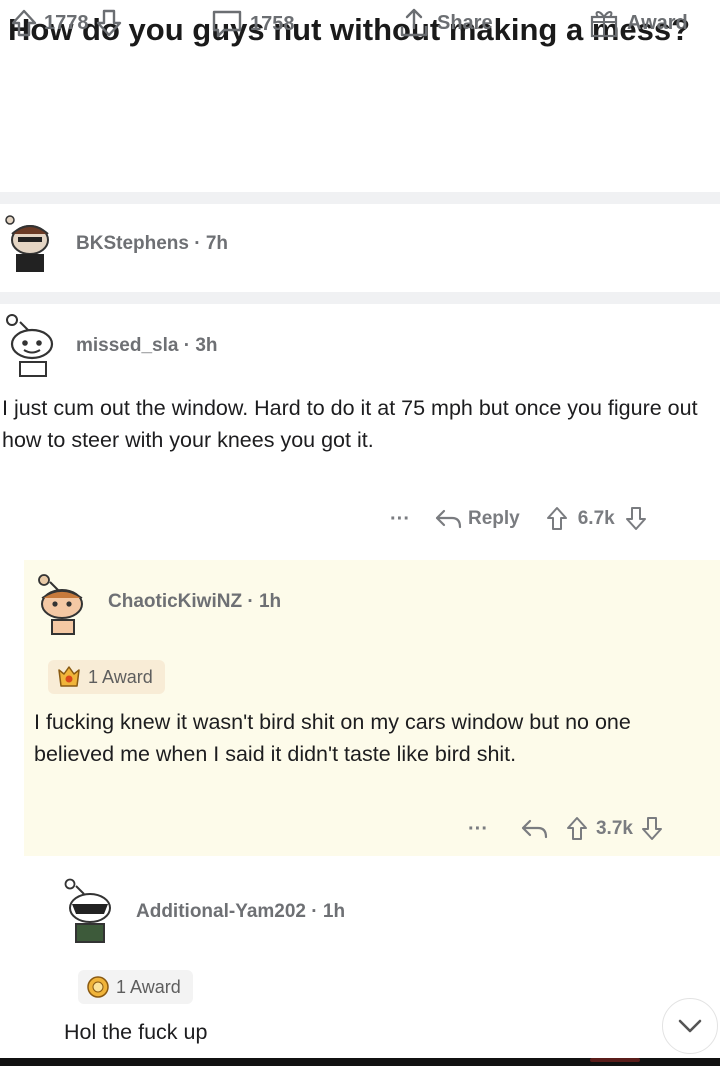  I want to click on comment-score: 3.7k, so click(614, 828).